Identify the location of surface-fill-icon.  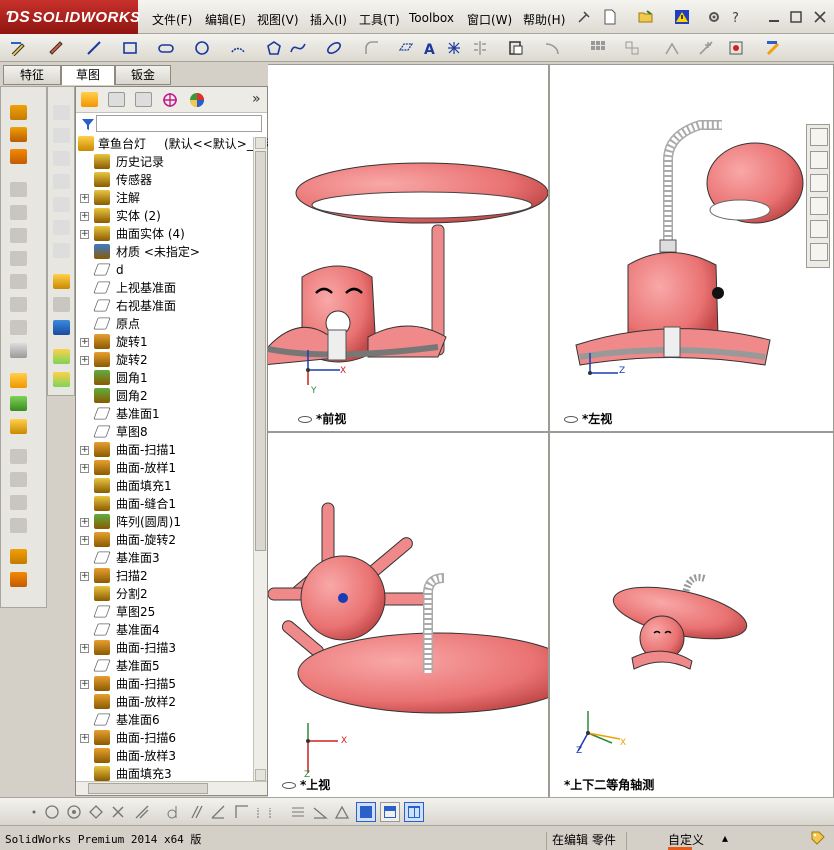
(61, 379).